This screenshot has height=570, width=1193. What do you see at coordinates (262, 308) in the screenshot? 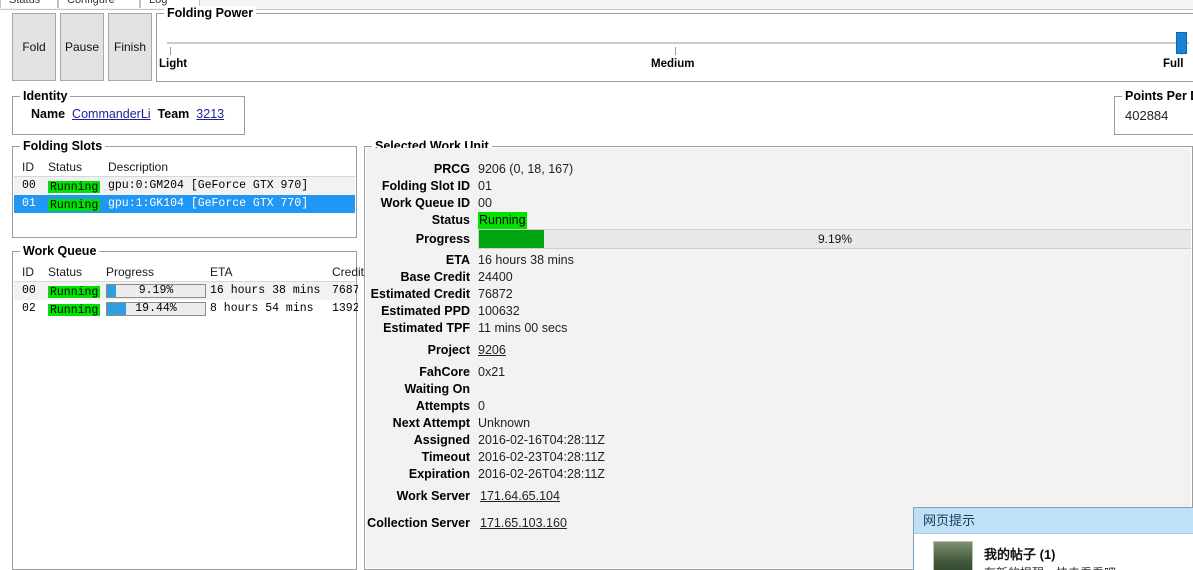
I see `queue-eta: 8 hours 54 mins` at bounding box center [262, 308].